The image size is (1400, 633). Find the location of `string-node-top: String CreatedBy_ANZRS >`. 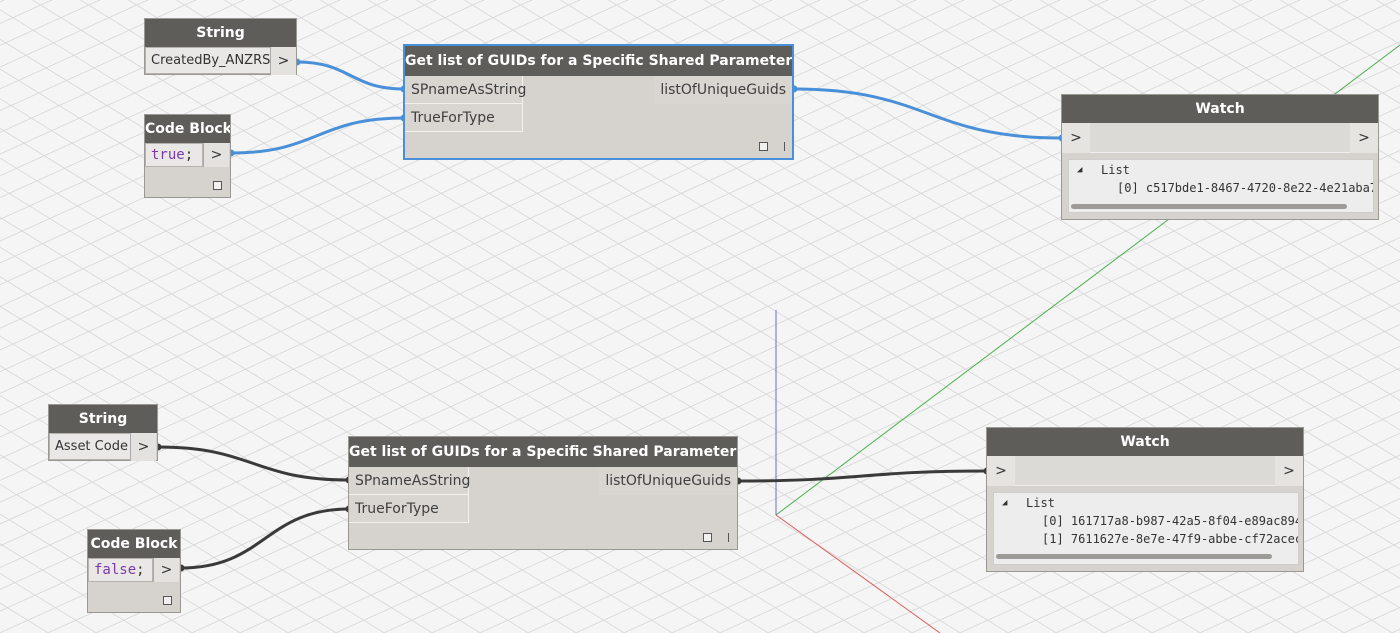

string-node-top: String CreatedBy_ANZRS > is located at coordinates (220, 46).